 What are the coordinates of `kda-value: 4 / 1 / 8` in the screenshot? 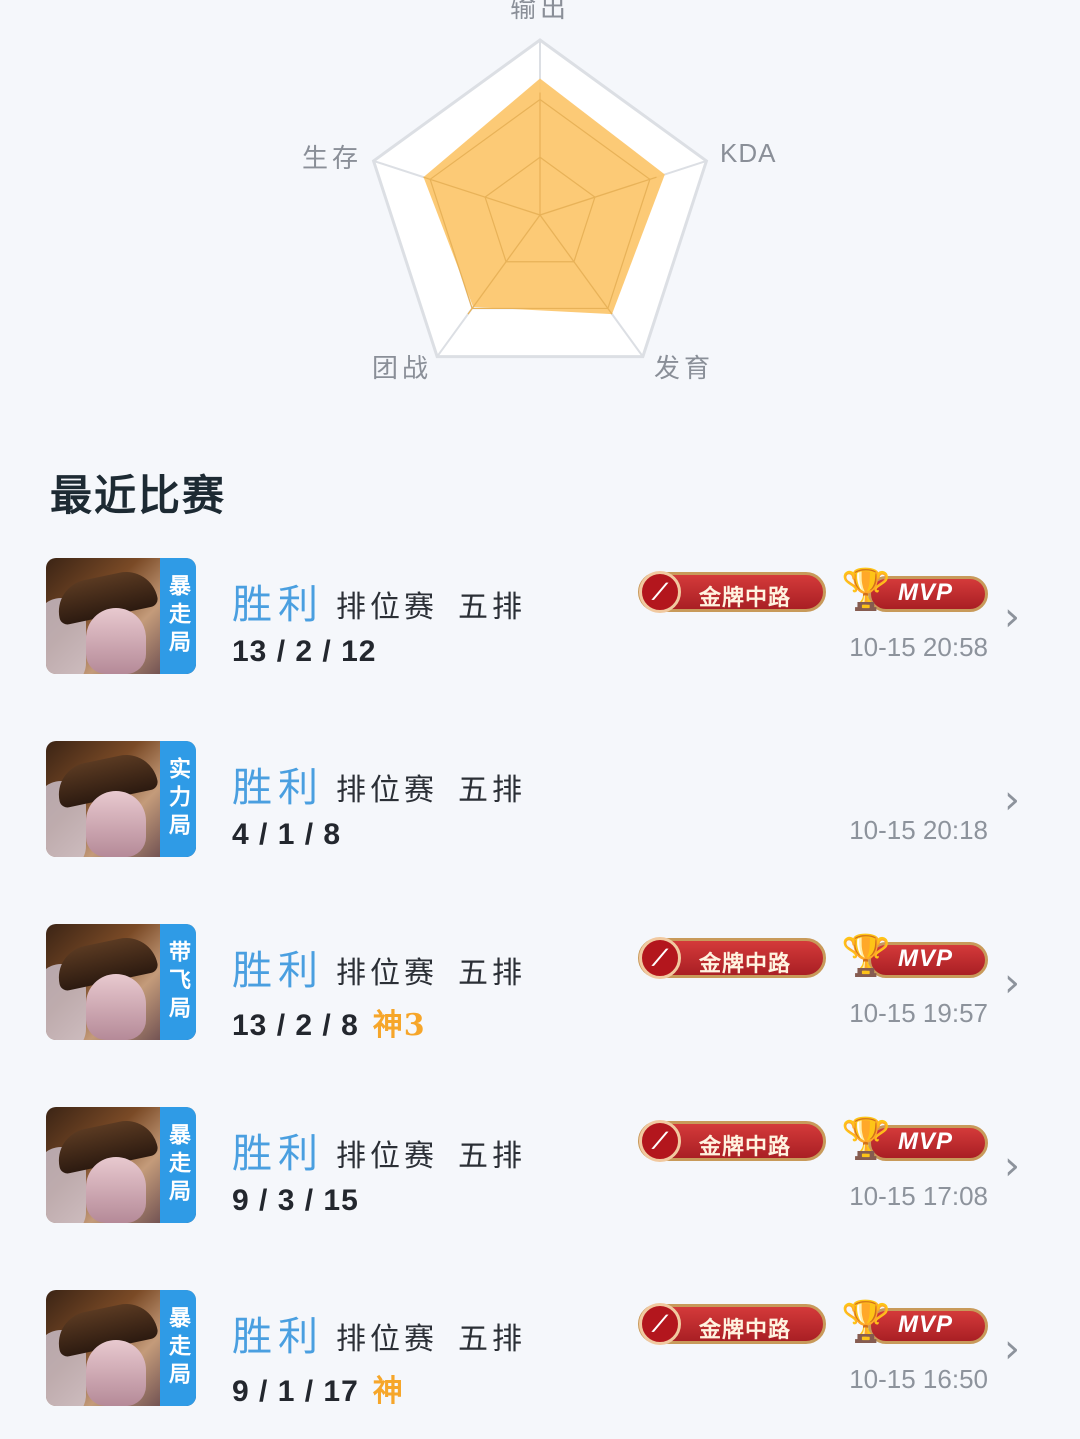 It's located at (287, 834).